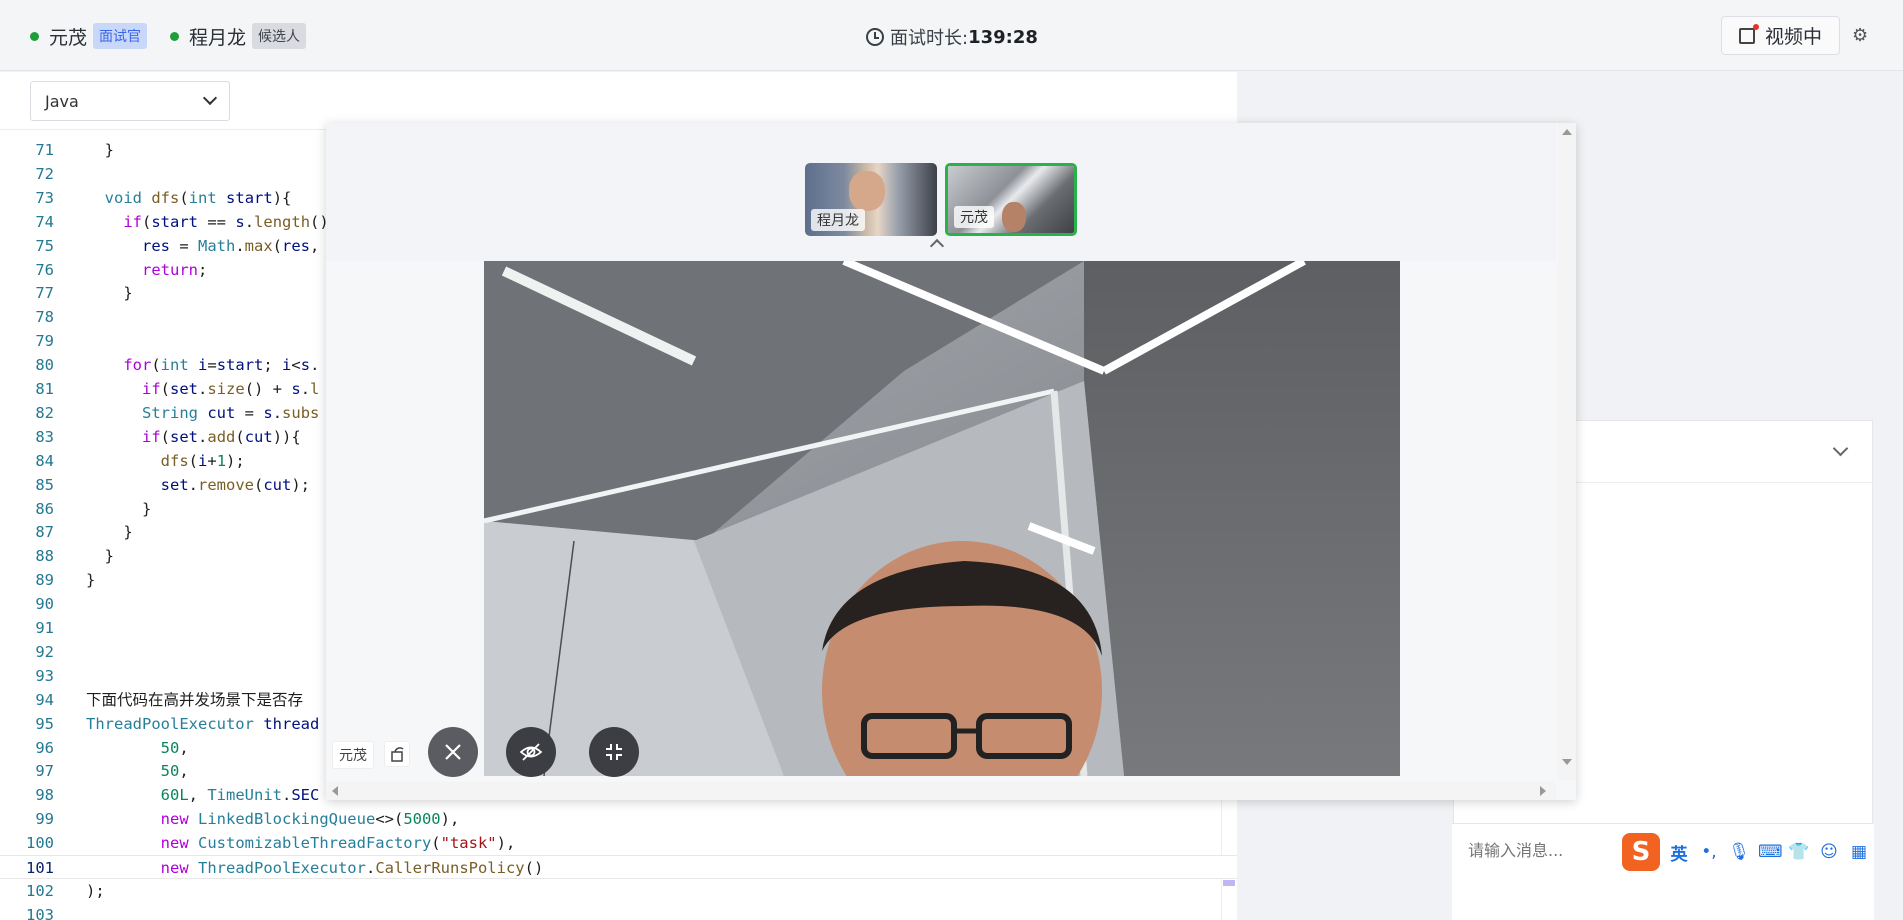 The image size is (1903, 920). Describe the element at coordinates (221, 365) in the screenshot. I see `code-text: for(int i=start; i<s.` at that location.